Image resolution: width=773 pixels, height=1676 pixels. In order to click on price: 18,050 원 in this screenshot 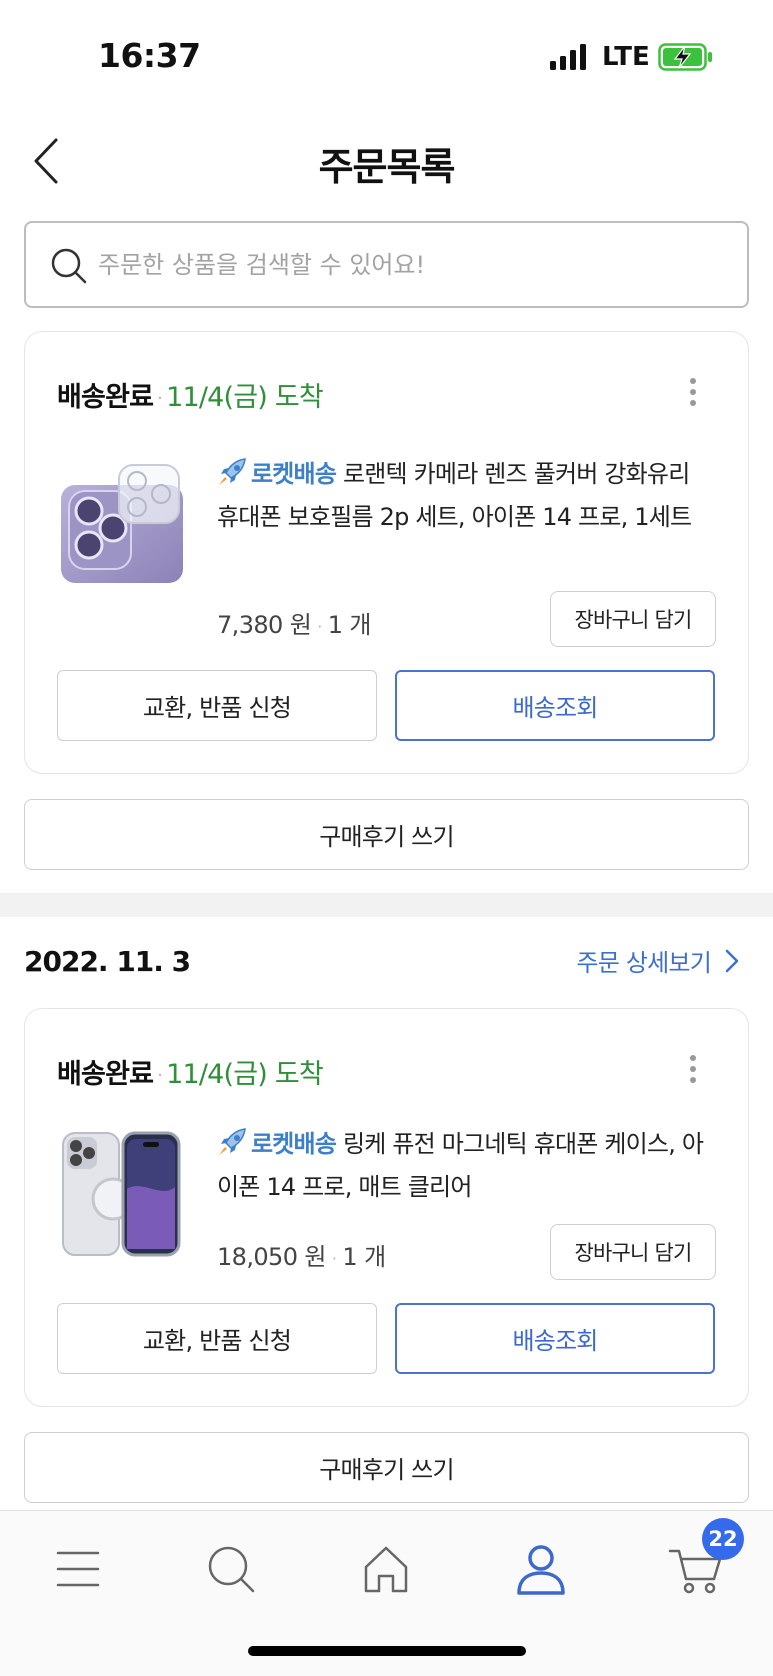, I will do `click(271, 1257)`.